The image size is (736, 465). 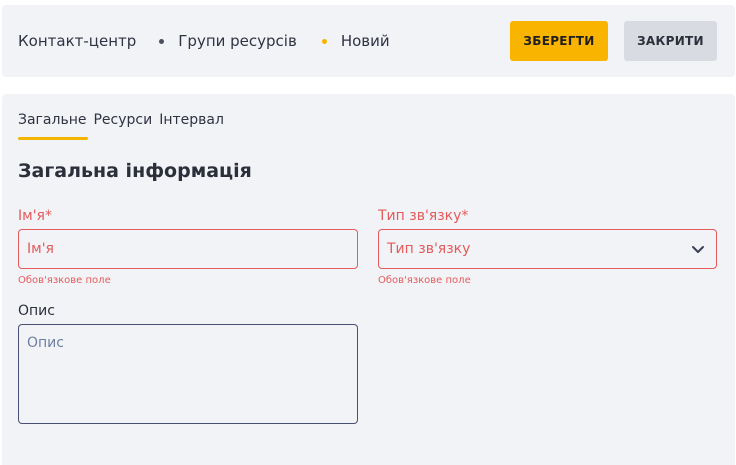 What do you see at coordinates (135, 171) in the screenshot?
I see `section-title: Загальна інформація` at bounding box center [135, 171].